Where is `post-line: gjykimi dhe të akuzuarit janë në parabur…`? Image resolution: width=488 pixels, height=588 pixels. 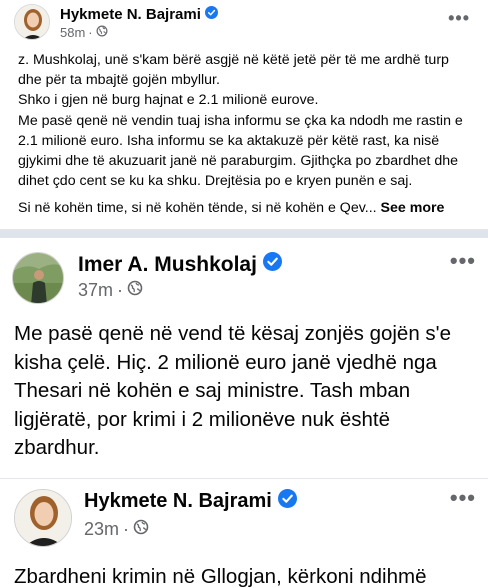
post-line: gjykimi dhe të akuzuarit janë në parabur… is located at coordinates (238, 161).